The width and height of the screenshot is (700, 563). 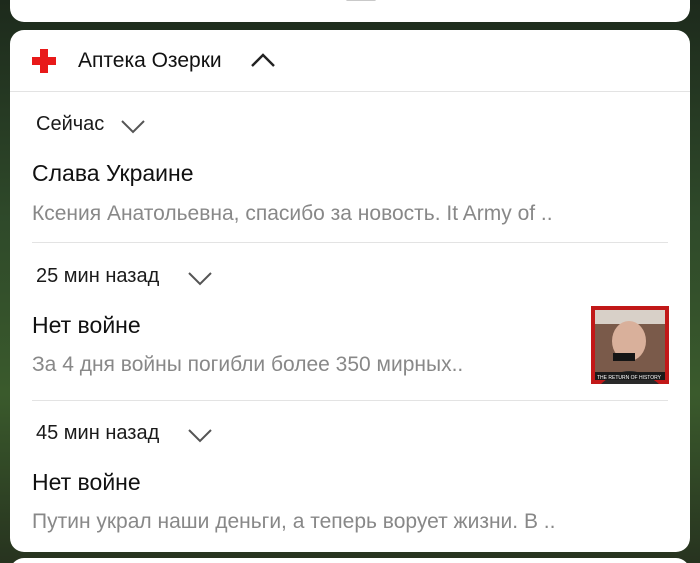 What do you see at coordinates (113, 173) in the screenshot?
I see `notification-title: Слава Украине` at bounding box center [113, 173].